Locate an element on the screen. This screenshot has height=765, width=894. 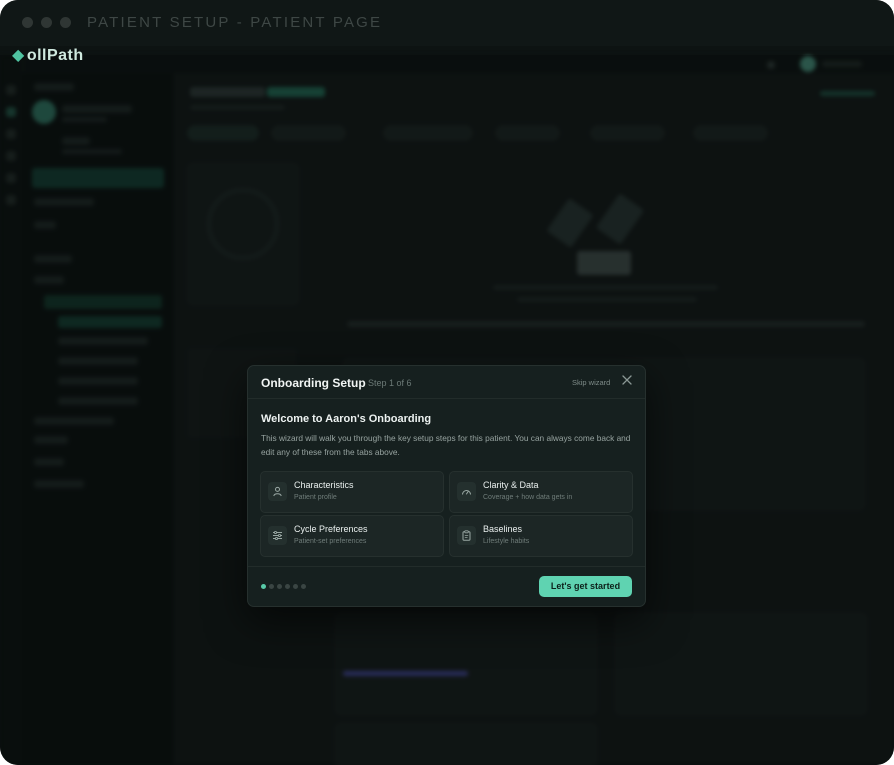
sliders-icon is located at coordinates (277, 535).